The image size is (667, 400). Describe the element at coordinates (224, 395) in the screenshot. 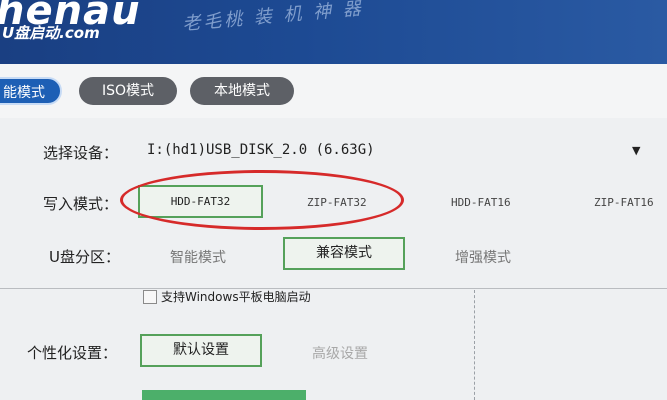

I see `start-button` at that location.